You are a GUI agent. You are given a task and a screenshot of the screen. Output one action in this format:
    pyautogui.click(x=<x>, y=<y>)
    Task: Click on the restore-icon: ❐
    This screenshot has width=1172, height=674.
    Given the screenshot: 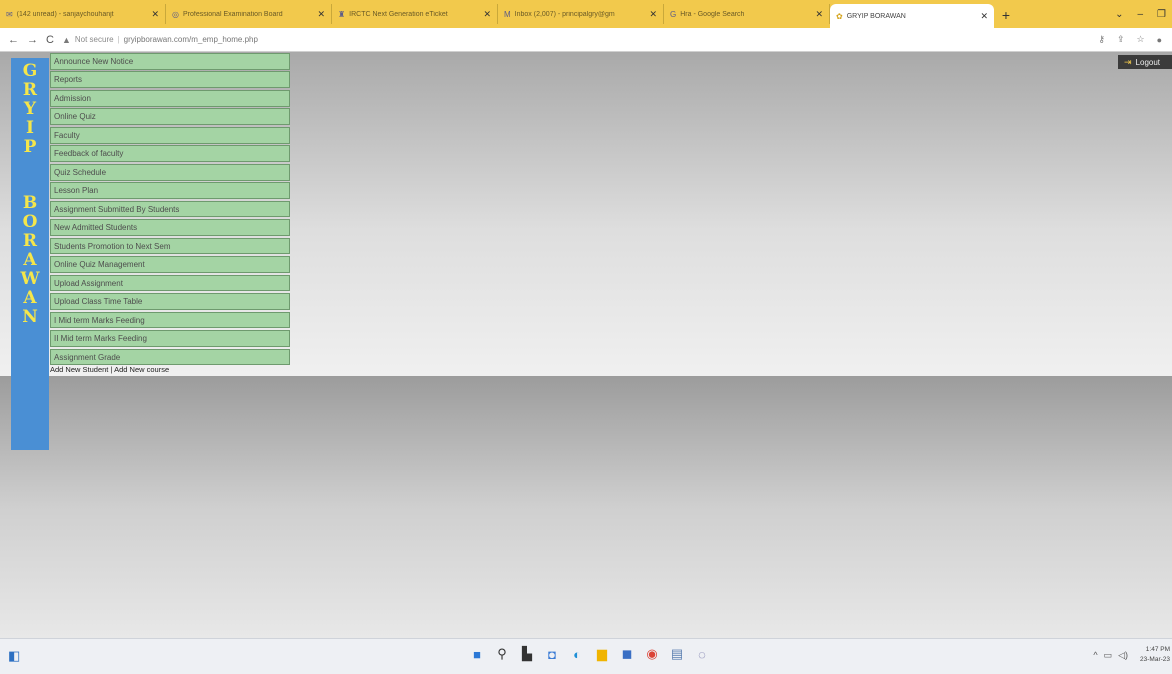 What is the action you would take?
    pyautogui.click(x=1161, y=14)
    